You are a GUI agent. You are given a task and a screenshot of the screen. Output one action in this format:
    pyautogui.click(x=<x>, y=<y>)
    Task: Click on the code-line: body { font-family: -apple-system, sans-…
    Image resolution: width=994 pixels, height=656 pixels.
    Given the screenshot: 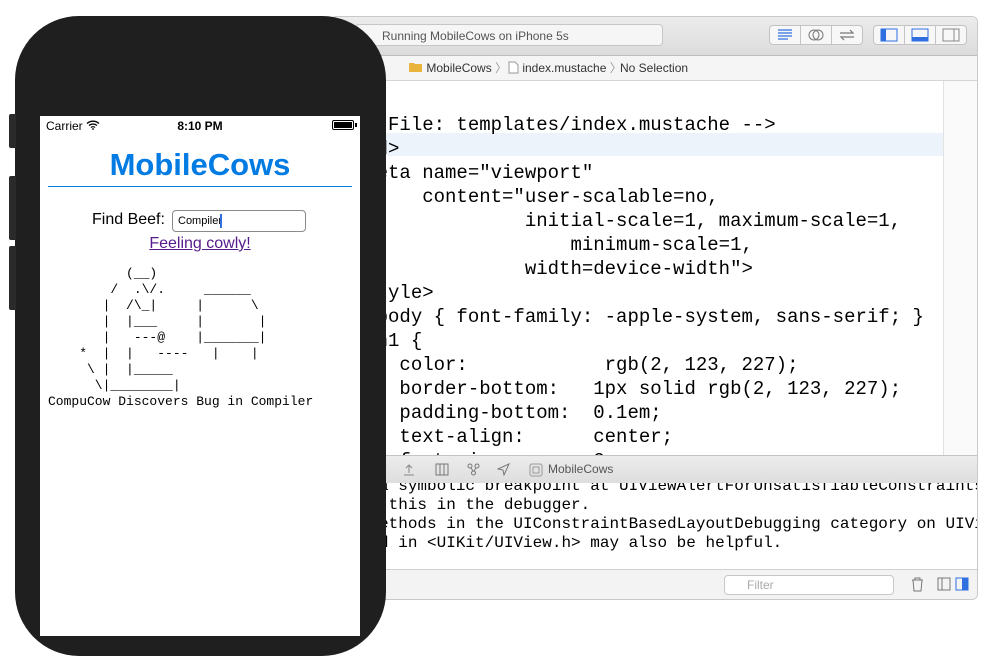 What is the action you would take?
    pyautogui.click(x=650, y=317)
    